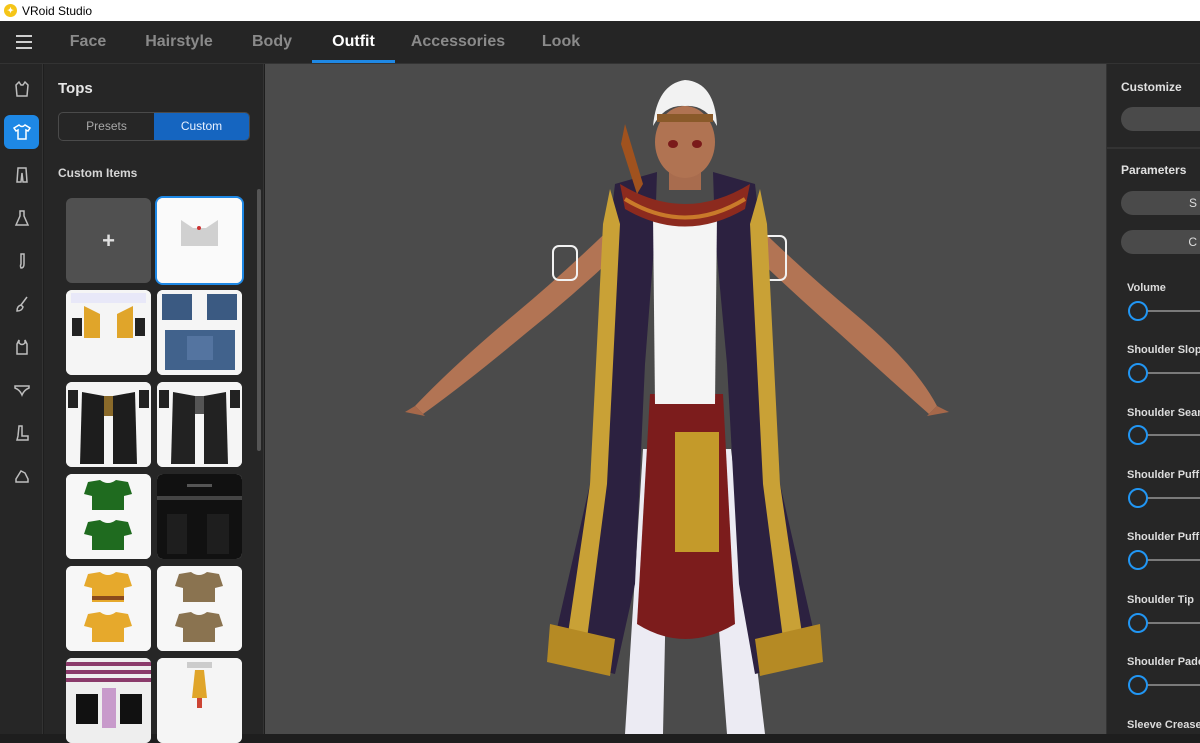 The width and height of the screenshot is (1200, 743). Describe the element at coordinates (24, 42) in the screenshot. I see `hamburger-menu-icon` at that location.